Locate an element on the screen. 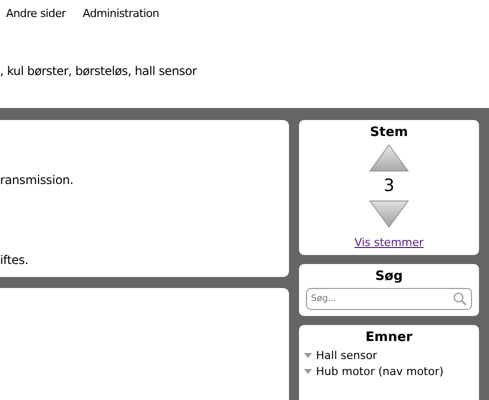 The image size is (489, 400). keywords-text: , kul børster, børsteløs, hall sensor is located at coordinates (99, 71).